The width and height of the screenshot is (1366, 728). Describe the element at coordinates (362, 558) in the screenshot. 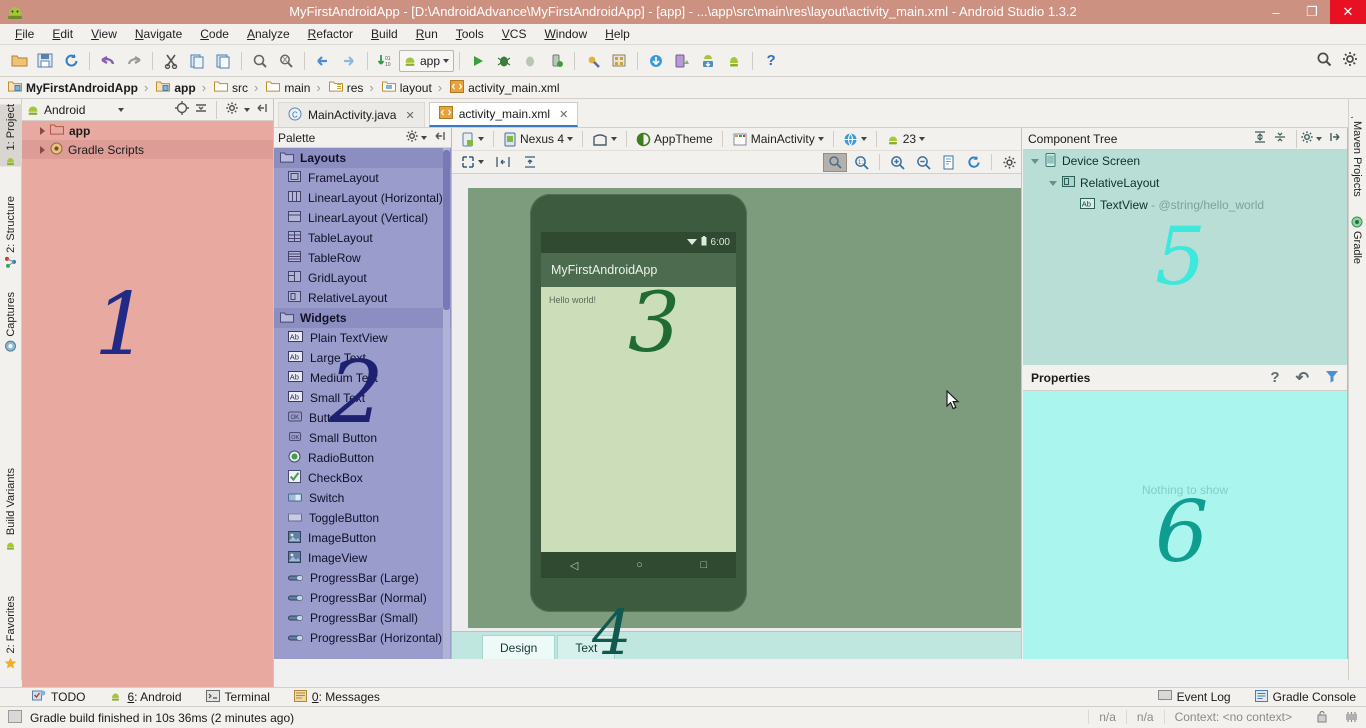

I see `palette-item-imageview: ImageView` at that location.